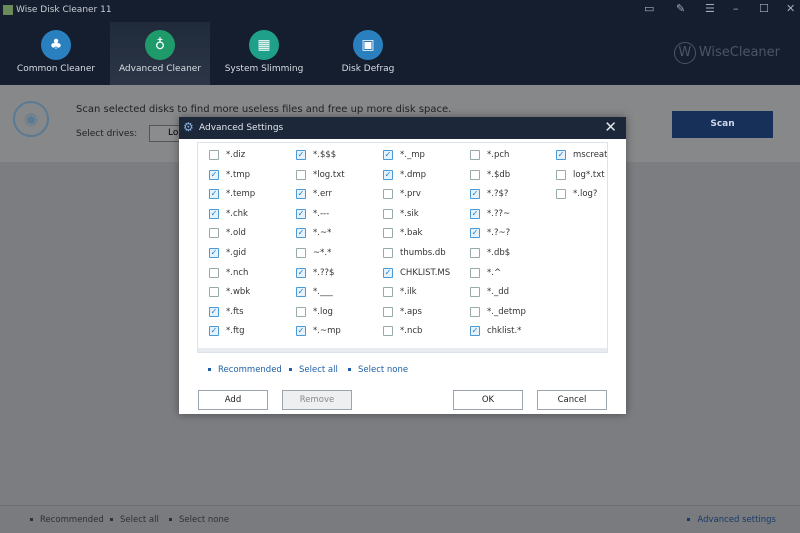  Describe the element at coordinates (368, 53) in the screenshot. I see `nav-disk-defrag: ▣ Disk Defrag` at that location.